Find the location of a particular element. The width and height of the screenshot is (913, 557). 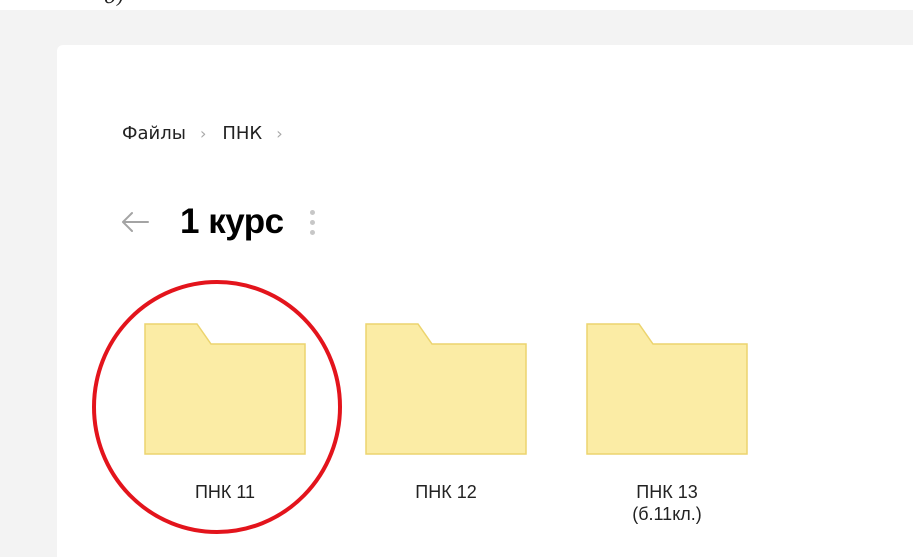

arrow-left-icon is located at coordinates (135, 222).